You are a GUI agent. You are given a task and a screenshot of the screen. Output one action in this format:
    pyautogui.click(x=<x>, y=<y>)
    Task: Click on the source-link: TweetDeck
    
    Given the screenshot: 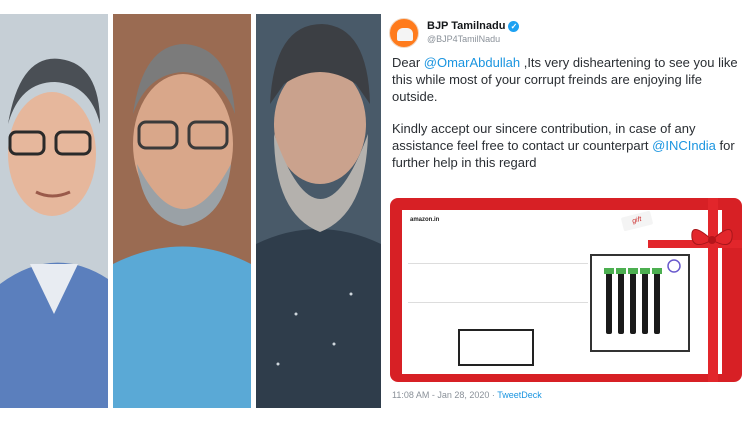 What is the action you would take?
    pyautogui.click(x=519, y=395)
    